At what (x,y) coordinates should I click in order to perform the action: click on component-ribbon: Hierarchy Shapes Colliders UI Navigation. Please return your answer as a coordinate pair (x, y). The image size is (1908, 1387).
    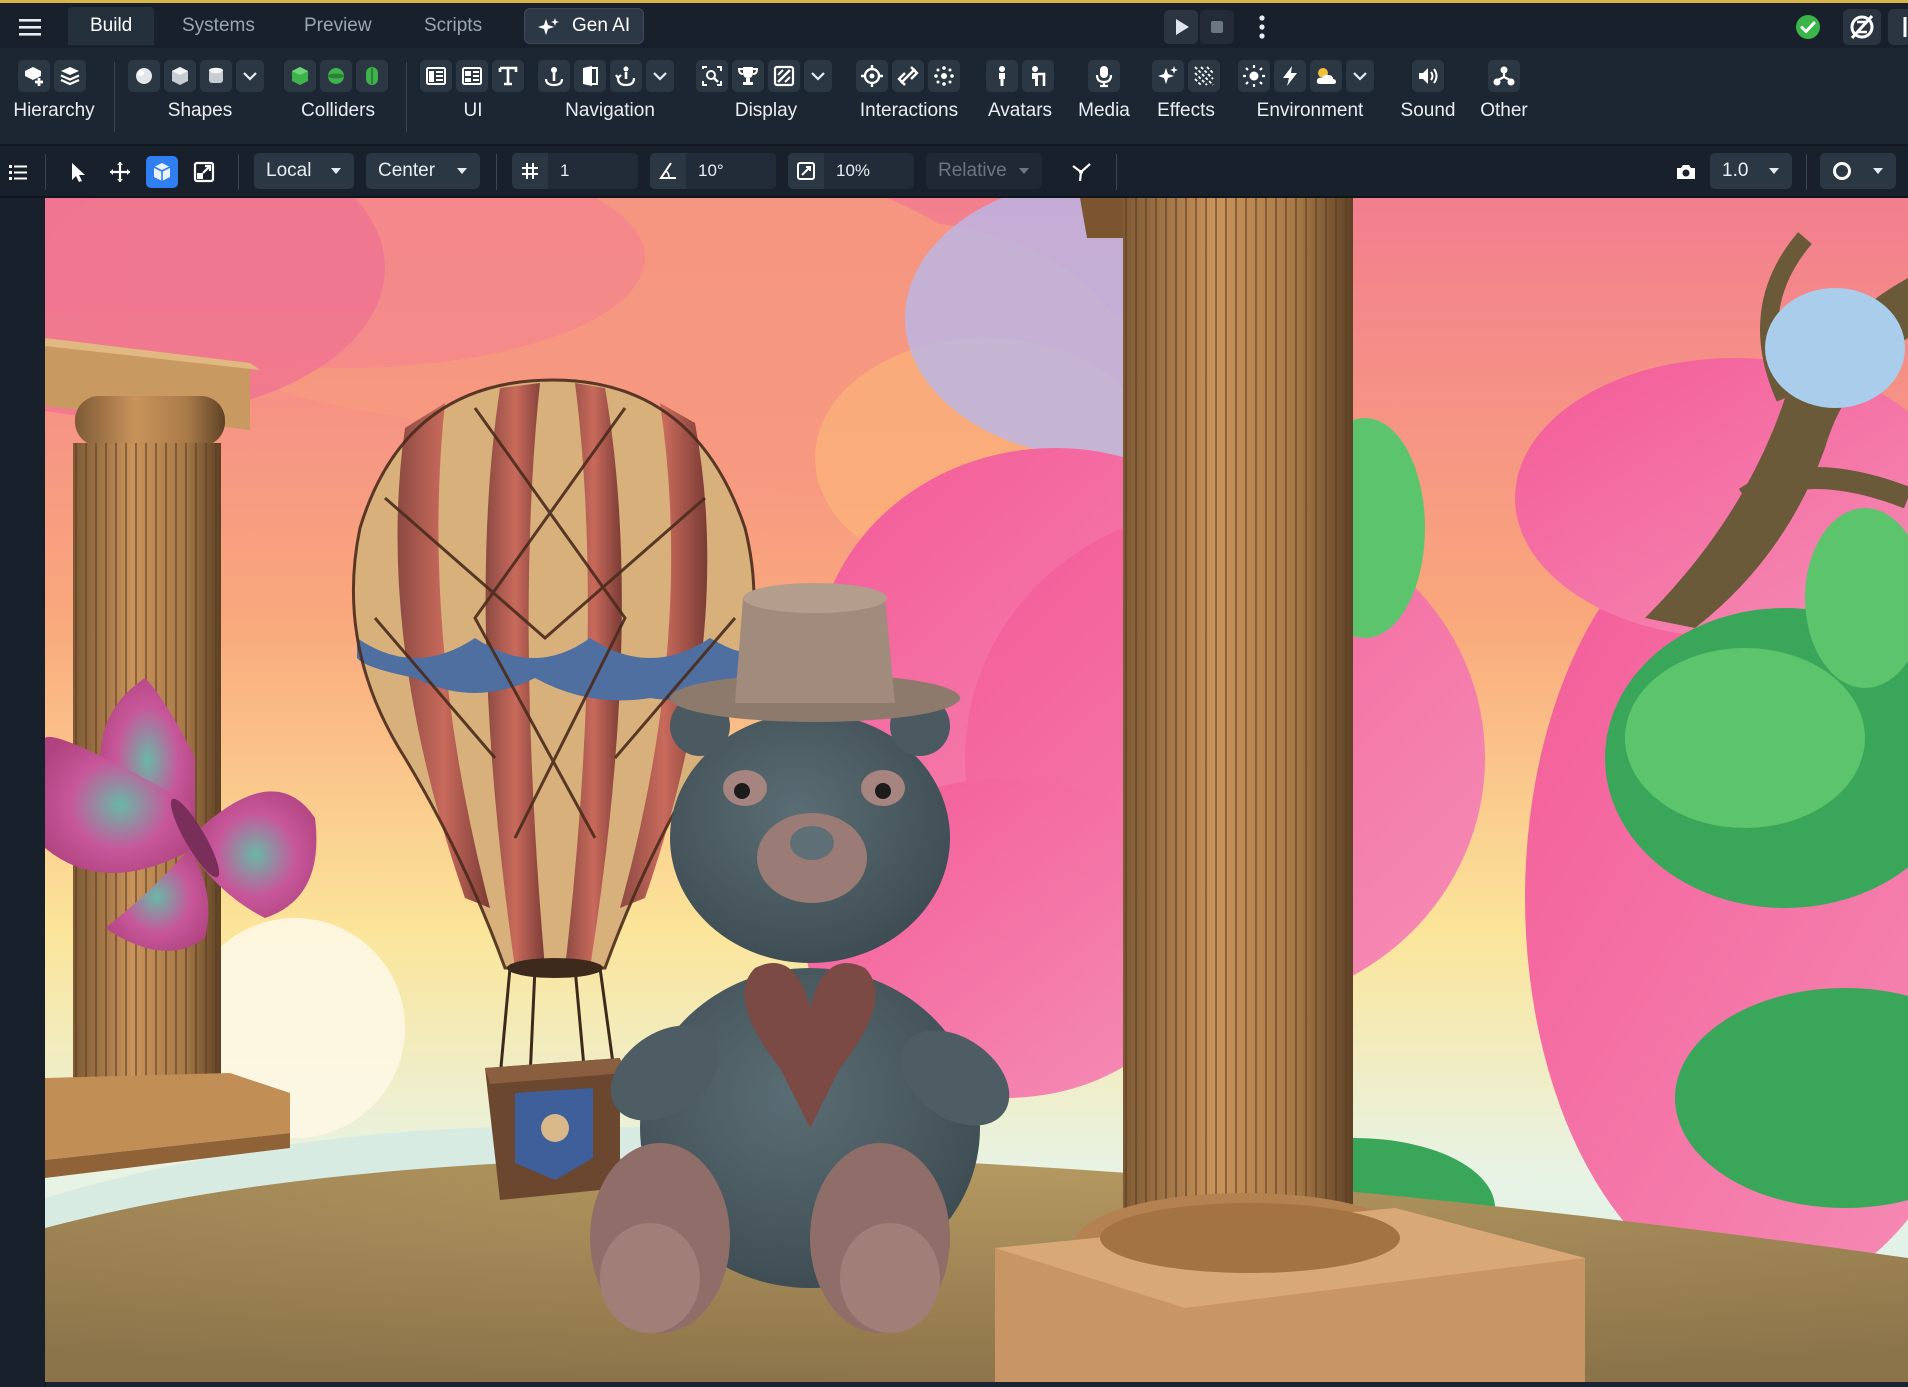
    Looking at the image, I should click on (954, 97).